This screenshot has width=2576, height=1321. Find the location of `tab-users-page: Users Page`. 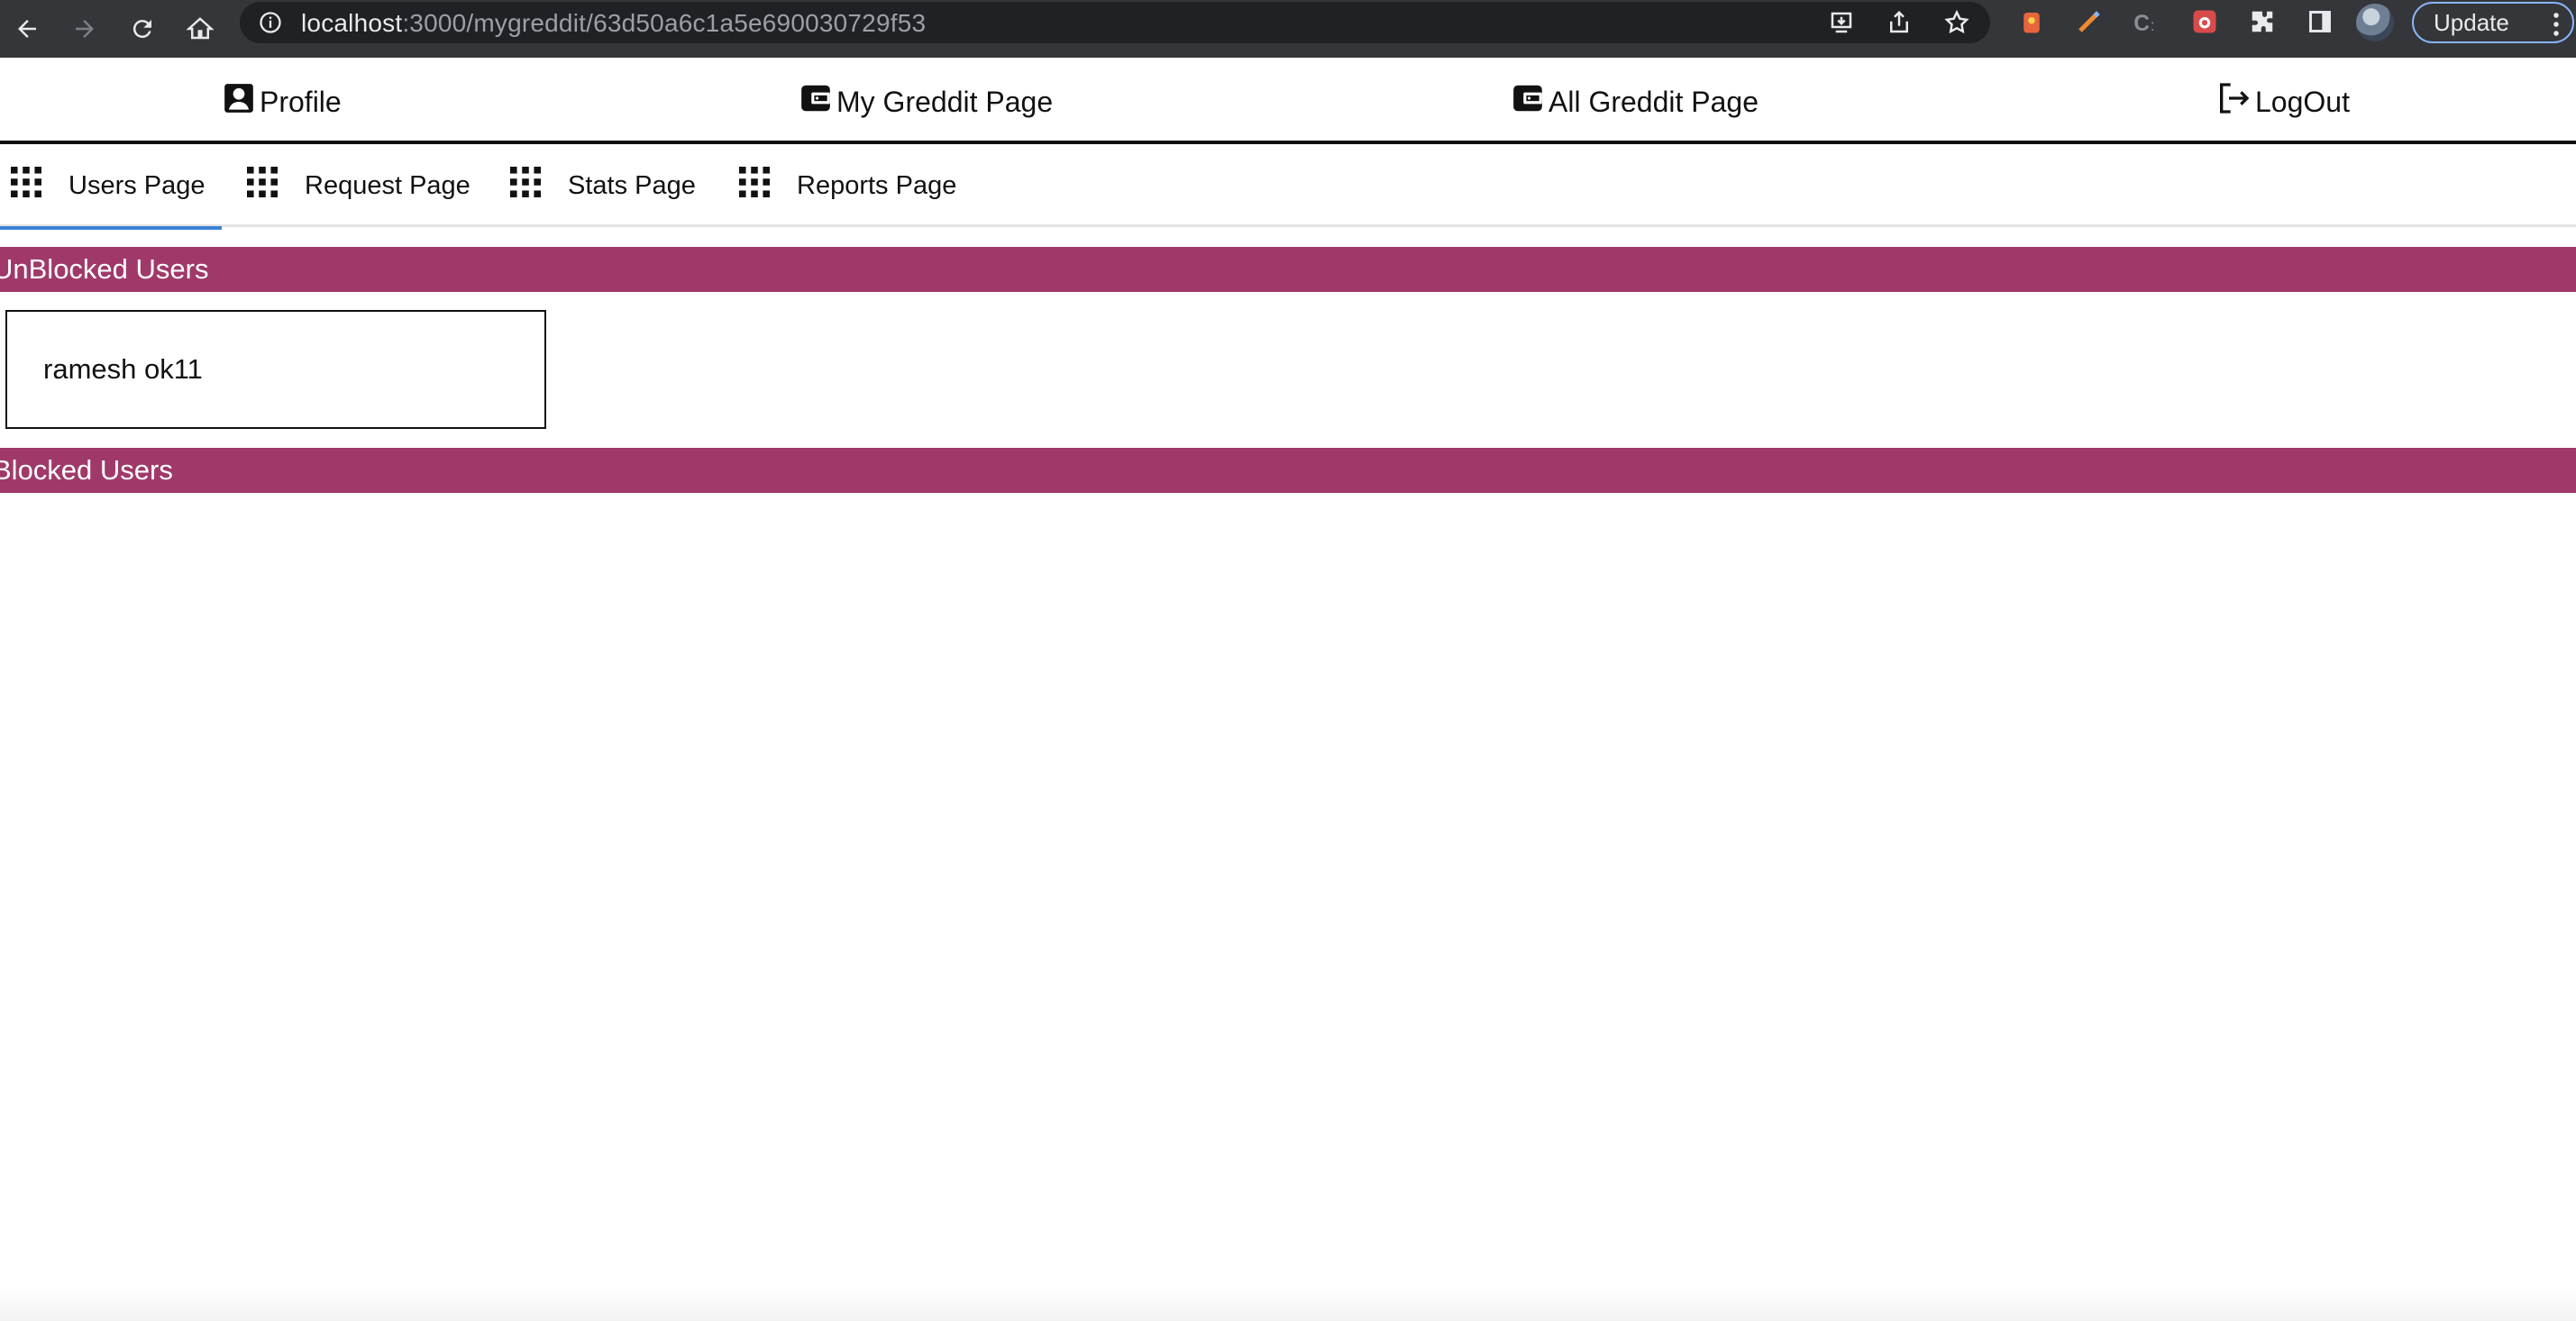

tab-users-page: Users Page is located at coordinates (111, 187).